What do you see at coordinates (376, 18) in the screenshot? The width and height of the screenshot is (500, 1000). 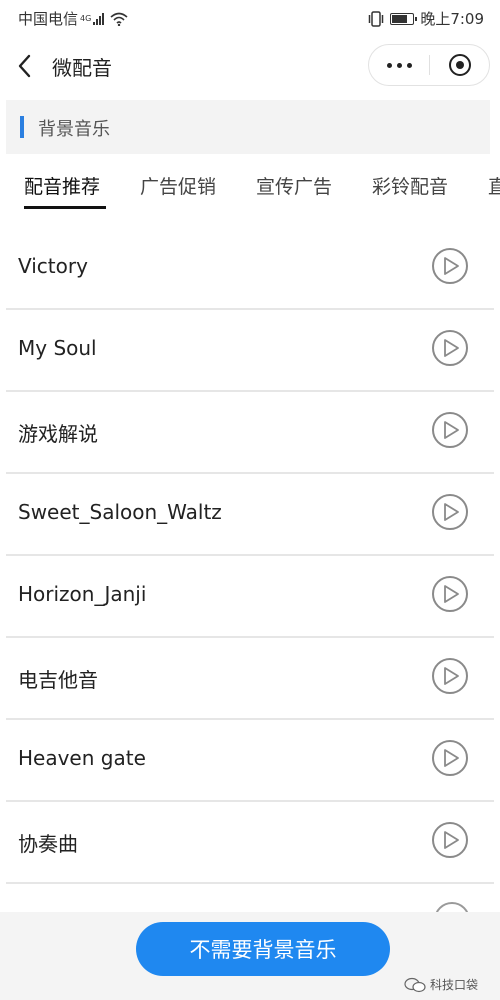 I see `vibrate-icon` at bounding box center [376, 18].